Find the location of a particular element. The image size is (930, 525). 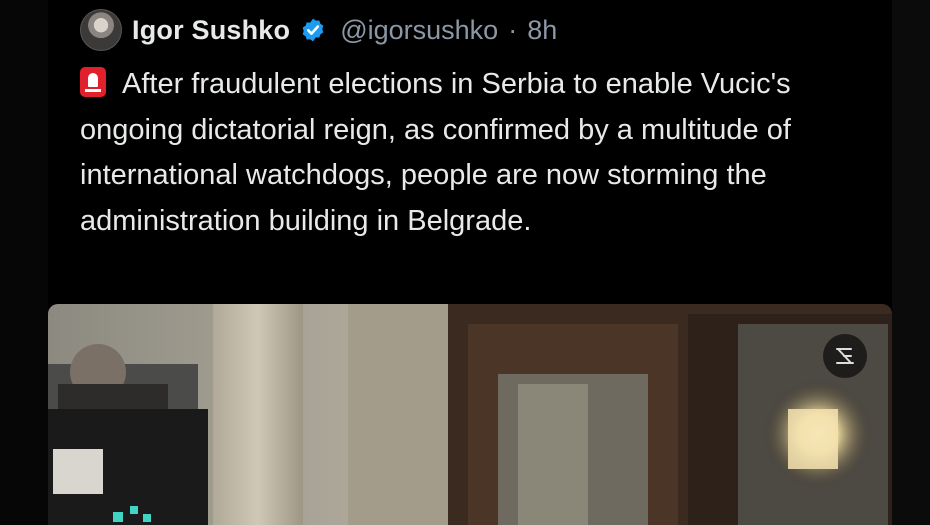

siren-icon is located at coordinates (93, 82).